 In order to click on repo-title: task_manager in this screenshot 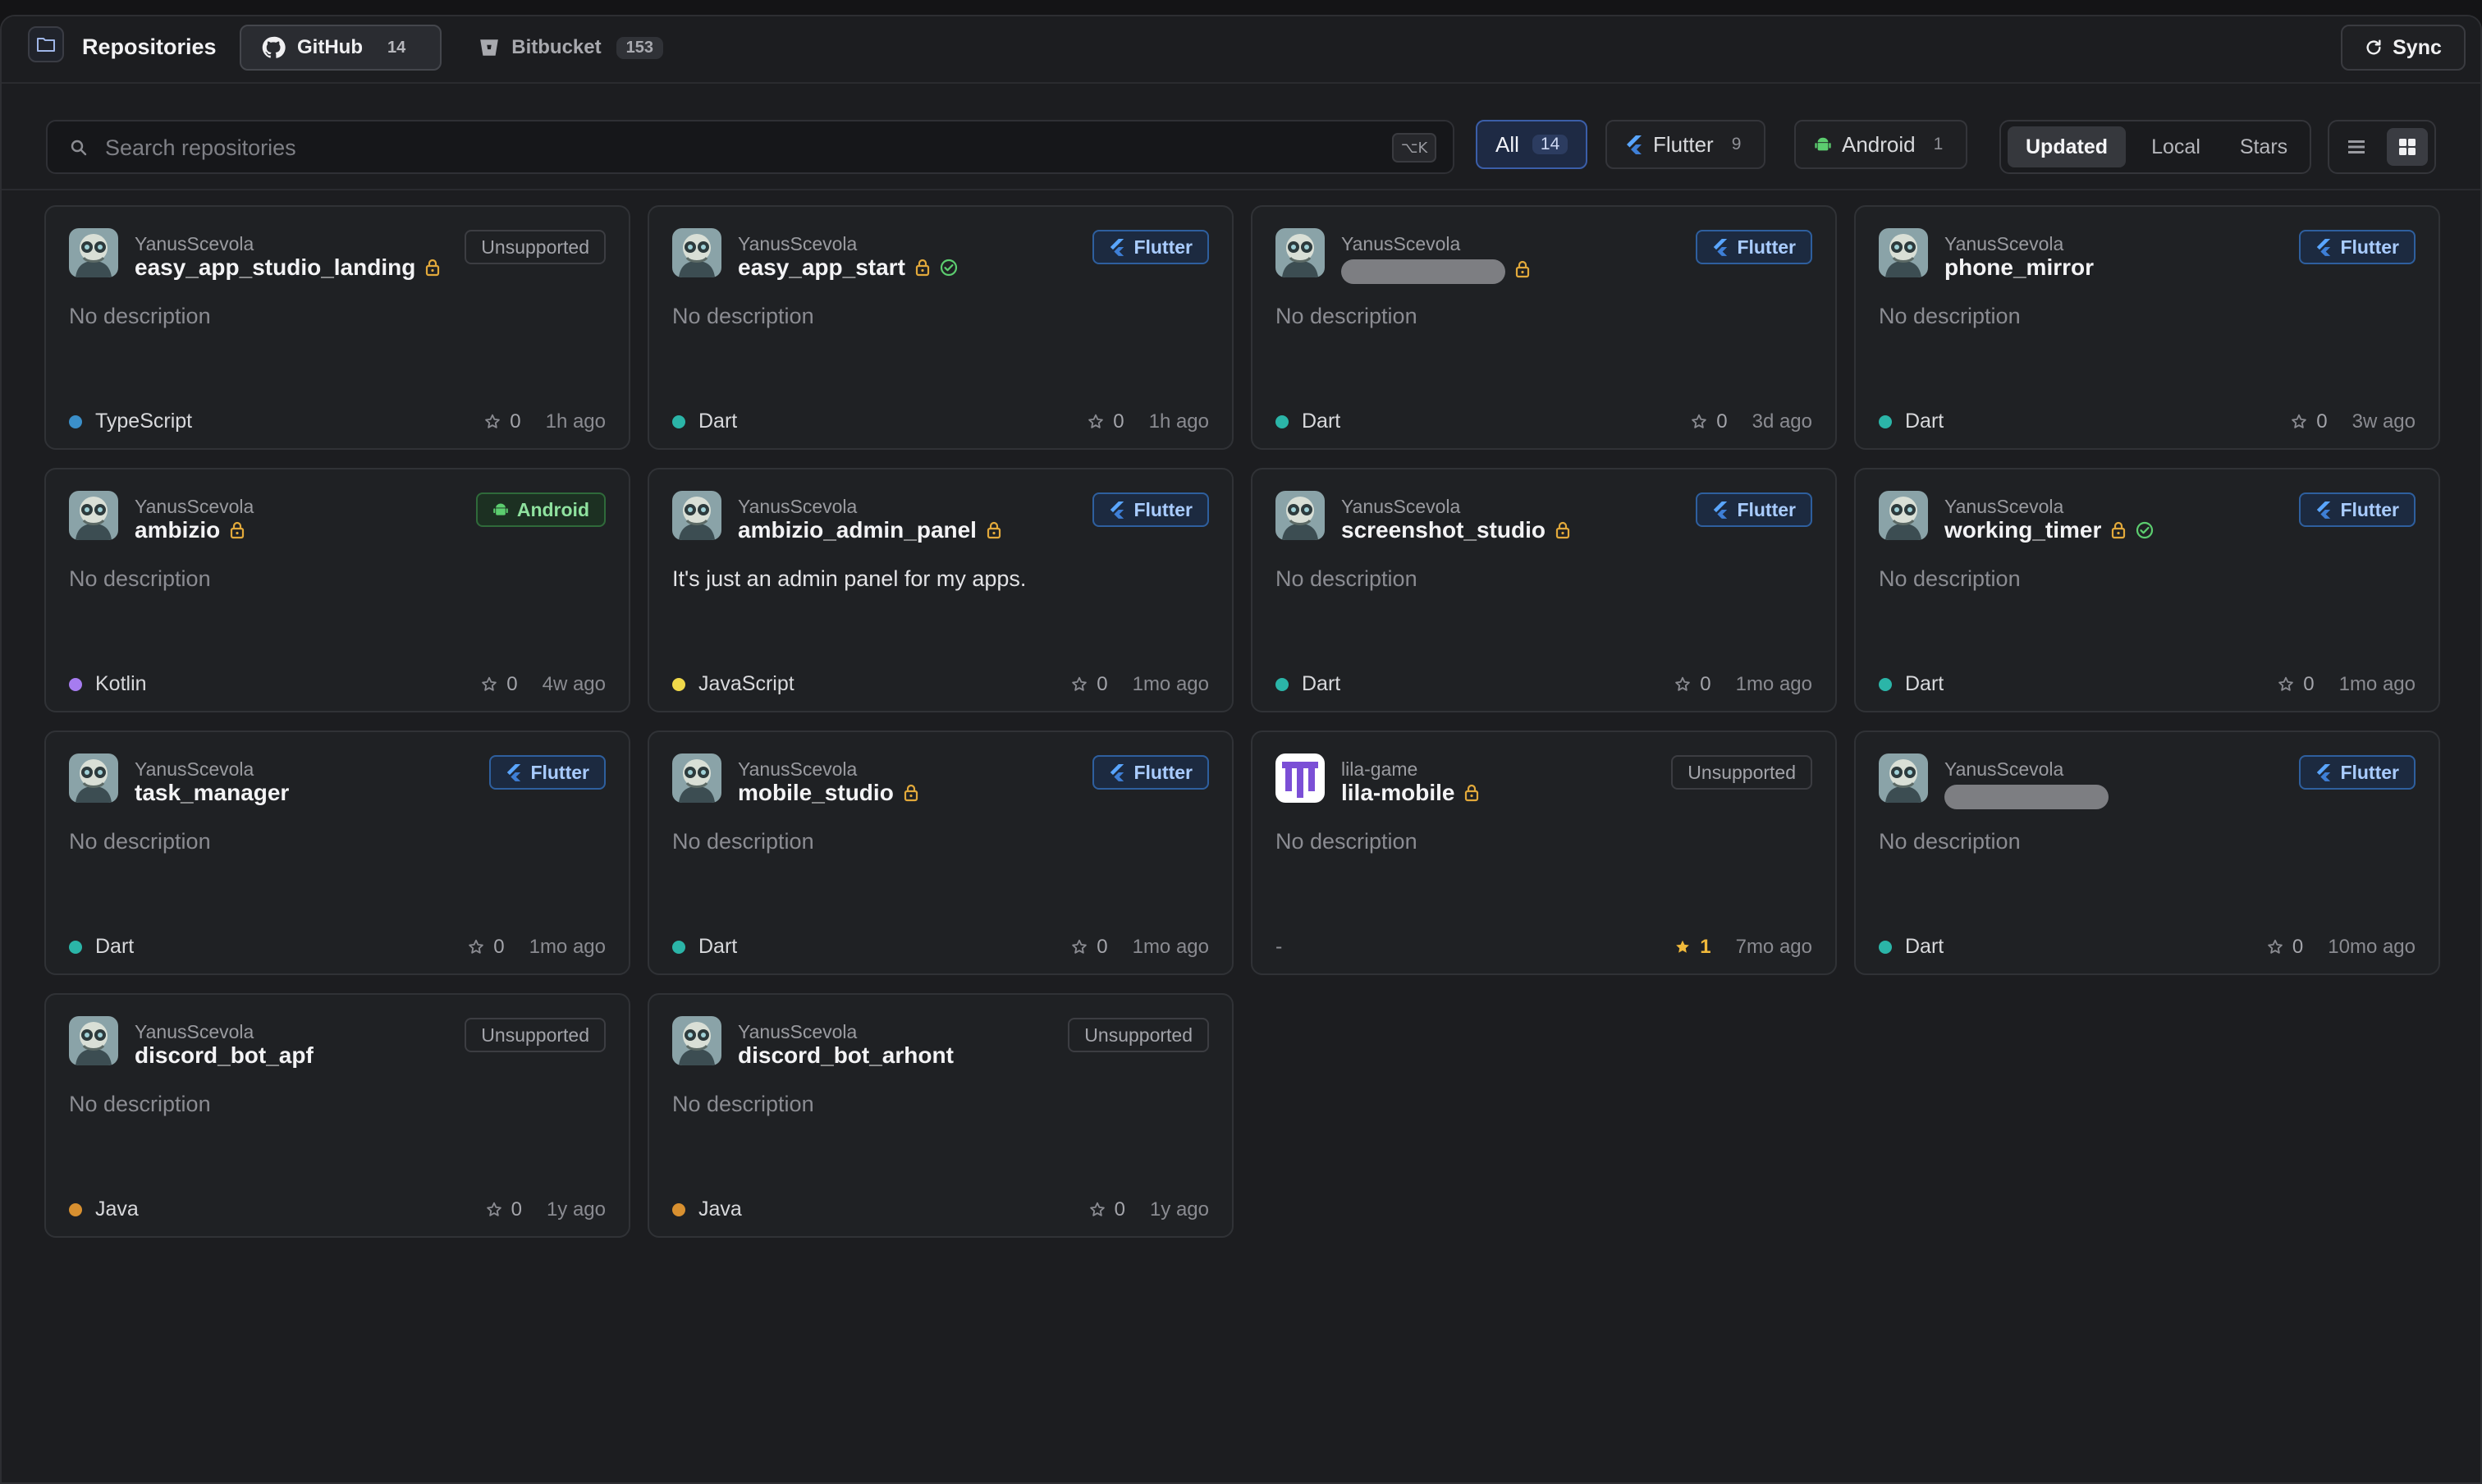, I will do `click(212, 793)`.